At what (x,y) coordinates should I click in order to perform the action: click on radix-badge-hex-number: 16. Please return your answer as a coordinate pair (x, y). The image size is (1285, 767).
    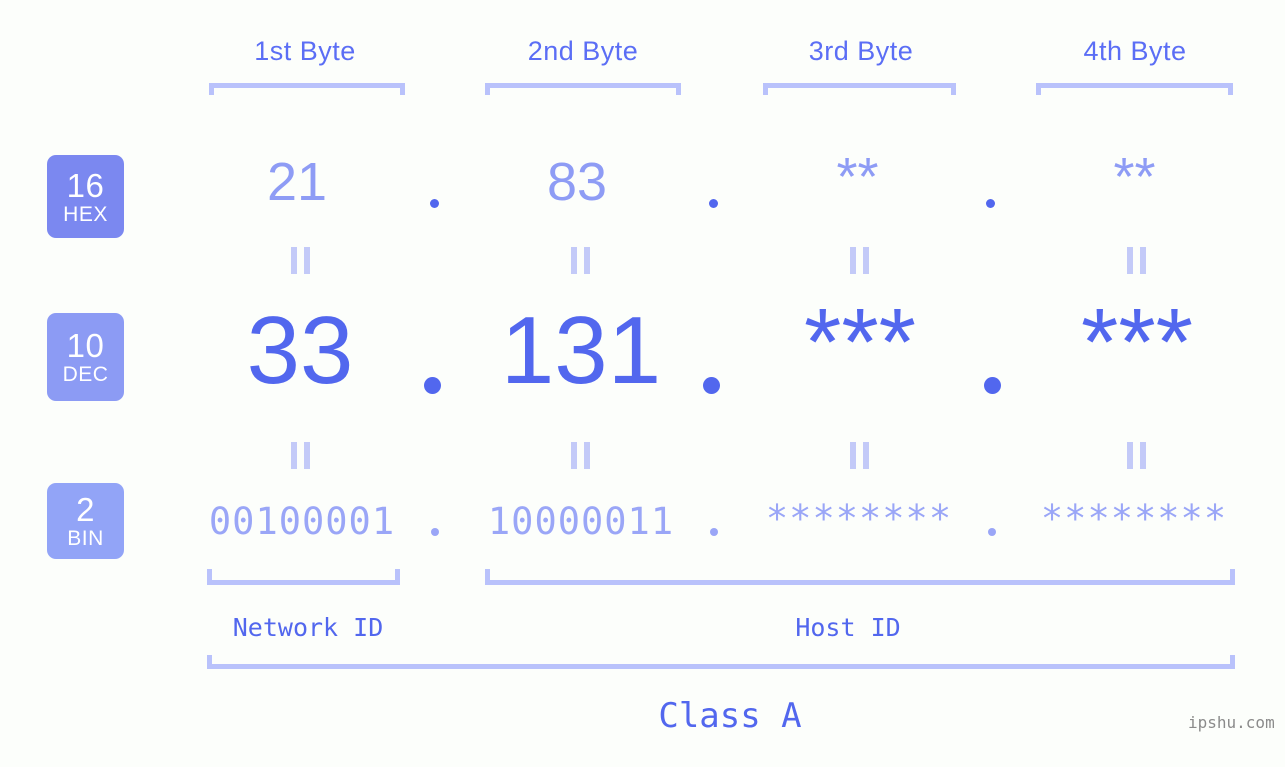
    Looking at the image, I should click on (85, 185).